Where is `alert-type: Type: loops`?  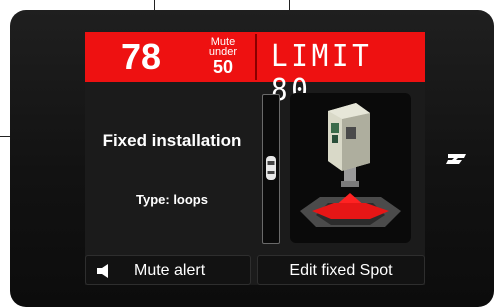
alert-type: Type: loops is located at coordinates (172, 199).